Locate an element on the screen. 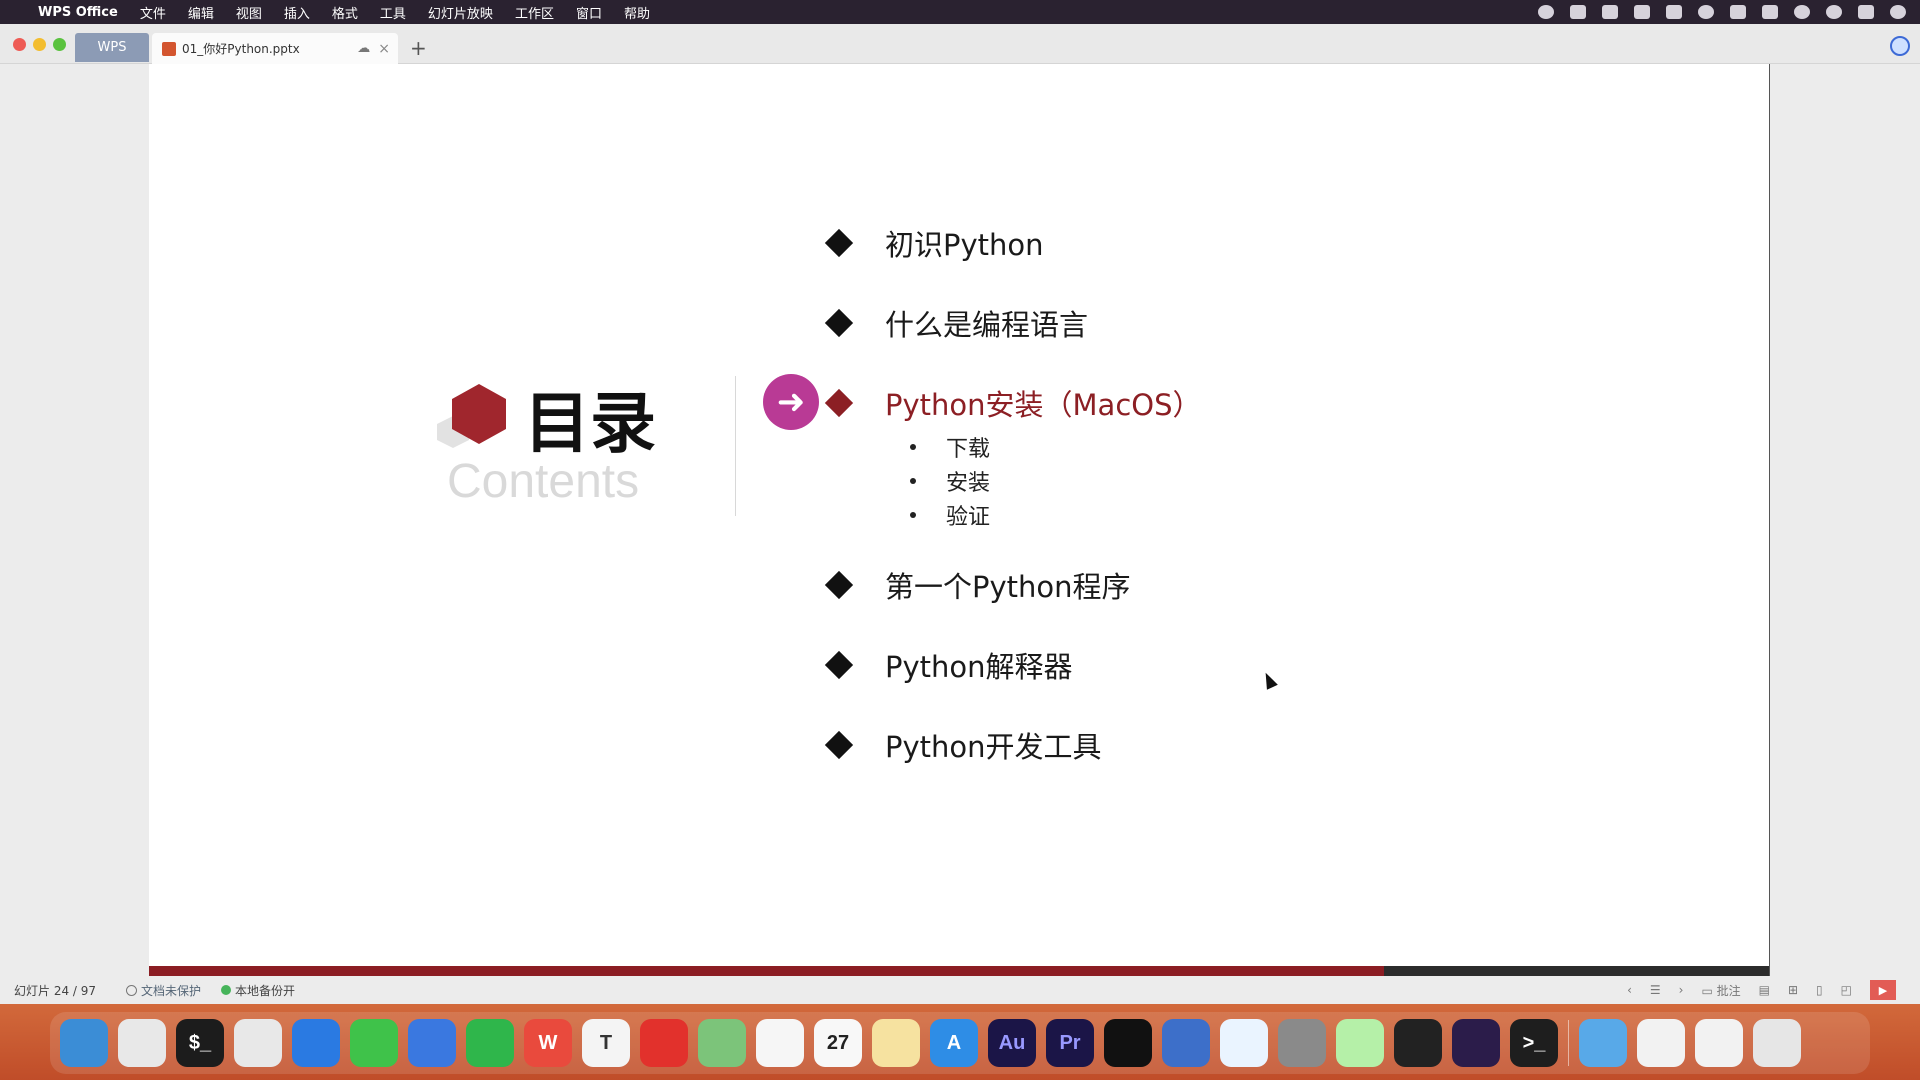 This screenshot has width=1920, height=1080. wps-icon: W is located at coordinates (548, 1043).